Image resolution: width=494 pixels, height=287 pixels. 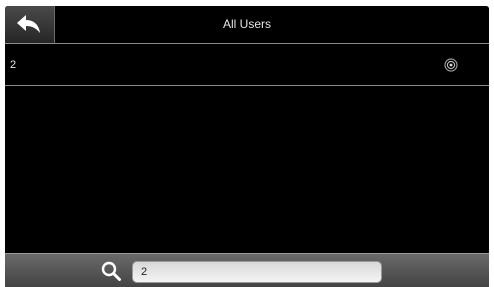 I want to click on user-list: 2, so click(x=247, y=65).